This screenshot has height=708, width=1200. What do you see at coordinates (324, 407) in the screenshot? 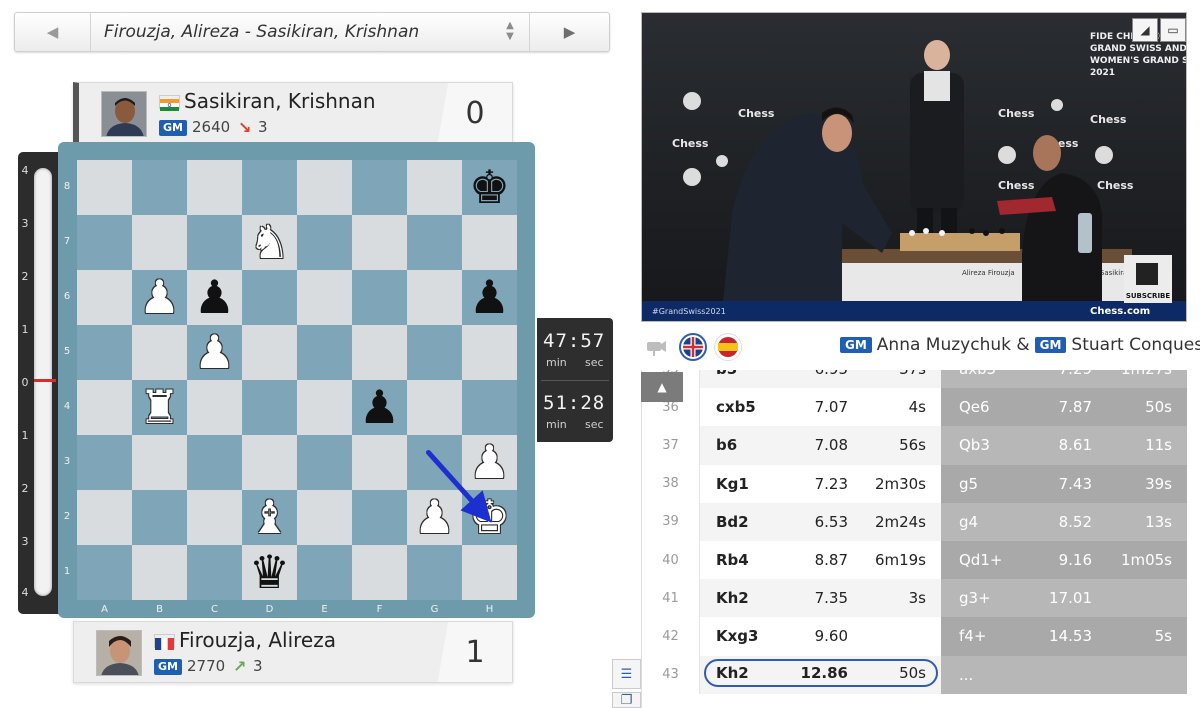
I see `square-e4` at bounding box center [324, 407].